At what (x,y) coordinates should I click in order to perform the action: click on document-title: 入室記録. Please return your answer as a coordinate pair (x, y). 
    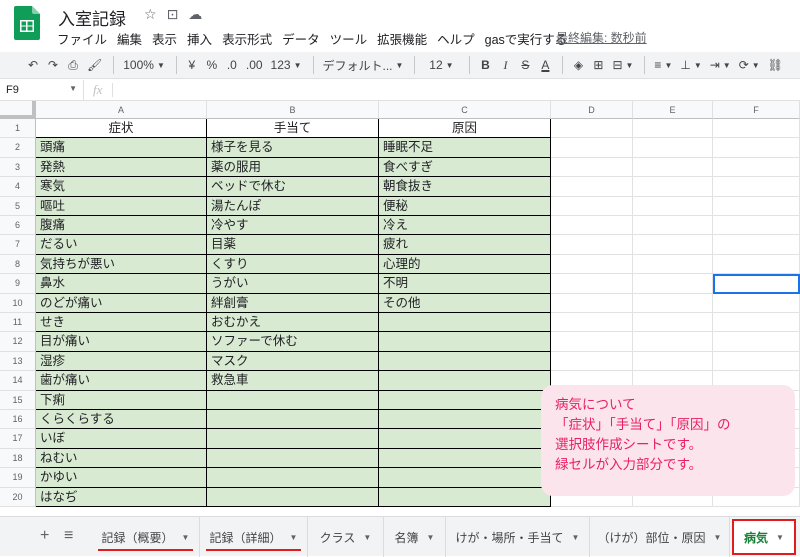
    Looking at the image, I should click on (92, 17).